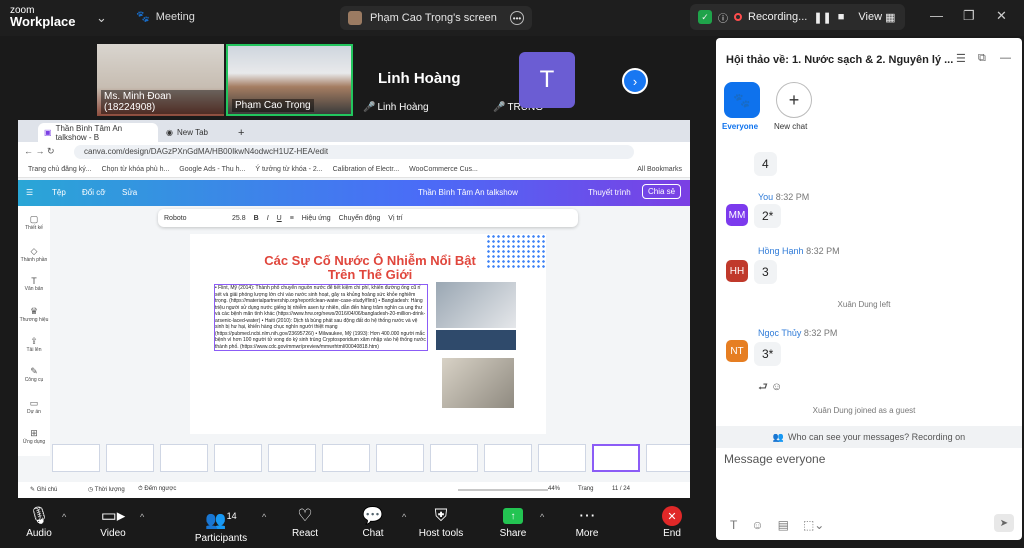 The image size is (1024, 548). I want to click on send-icon: ➤, so click(1004, 523).